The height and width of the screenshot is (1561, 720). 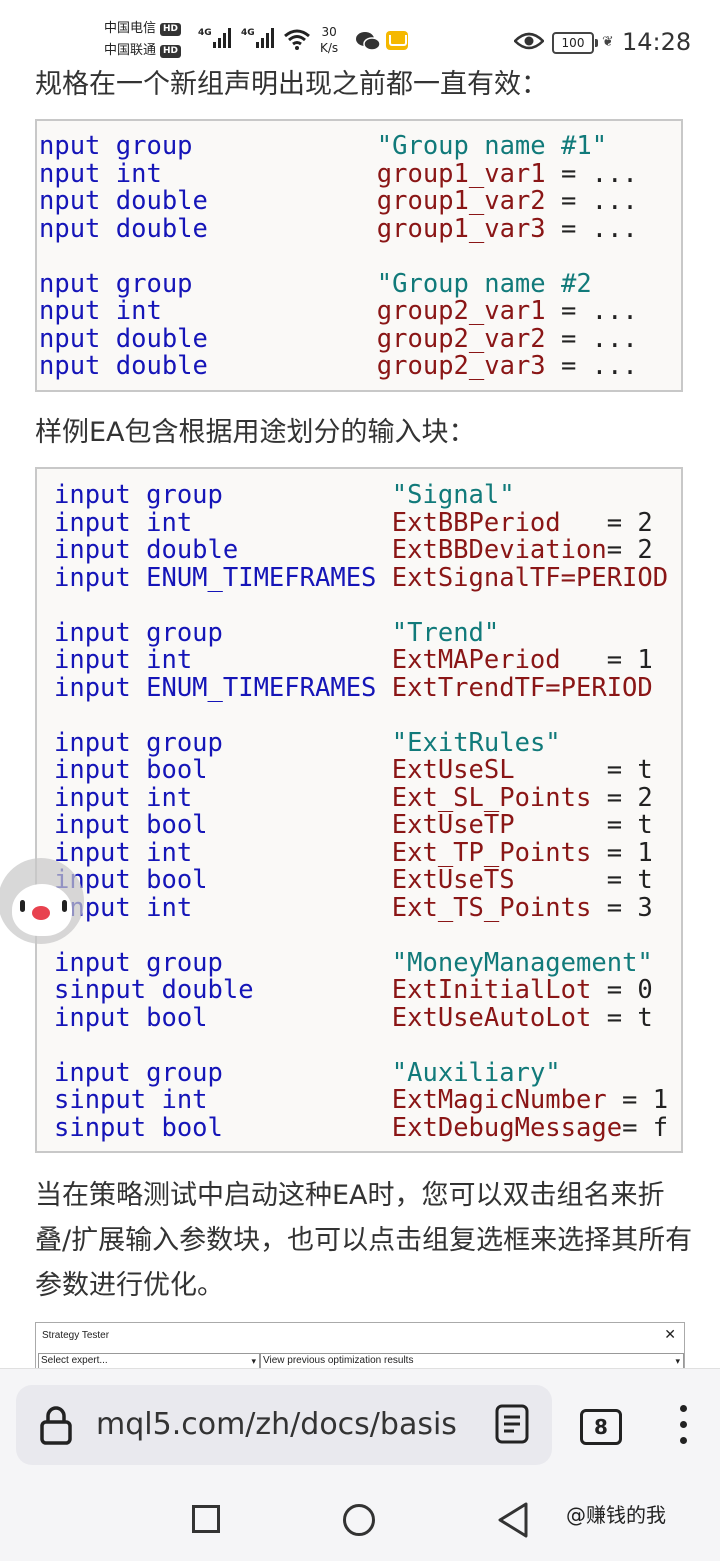 What do you see at coordinates (359, 1520) in the screenshot?
I see `nav-home-button` at bounding box center [359, 1520].